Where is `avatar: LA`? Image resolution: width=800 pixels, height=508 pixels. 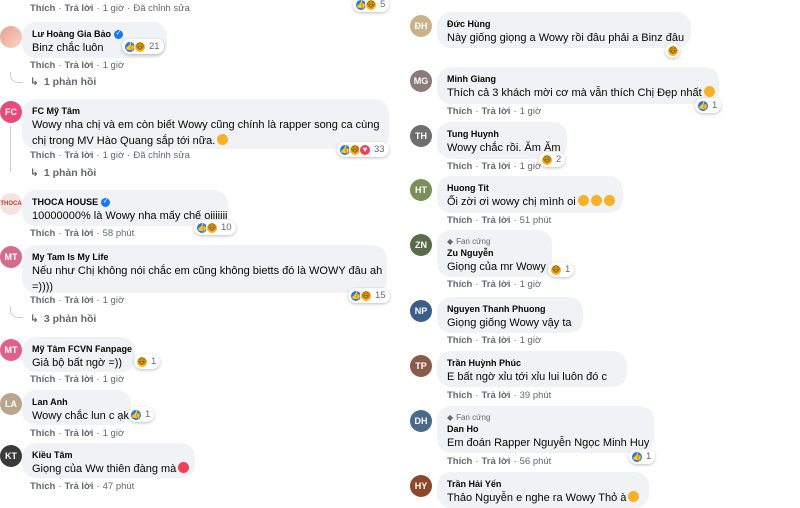 avatar: LA is located at coordinates (11, 404).